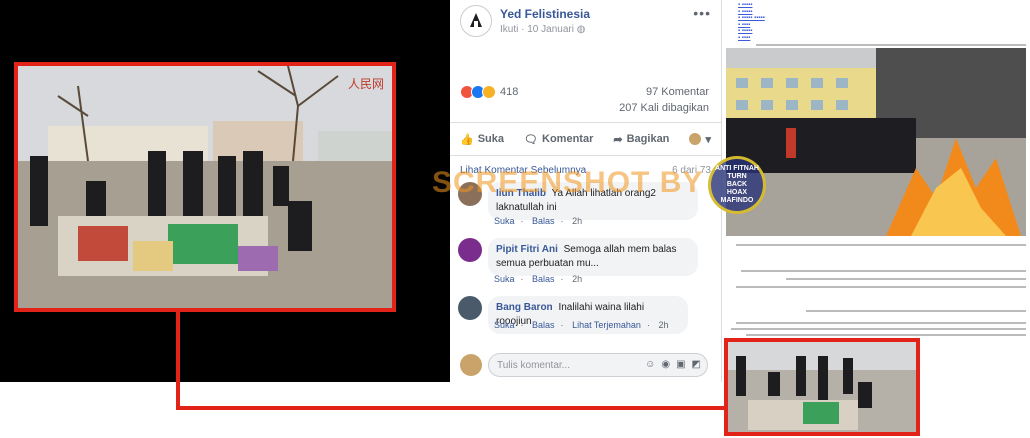 This screenshot has width=1030, height=438. Describe the element at coordinates (648, 139) in the screenshot. I see `share-label: Bagikan` at that location.